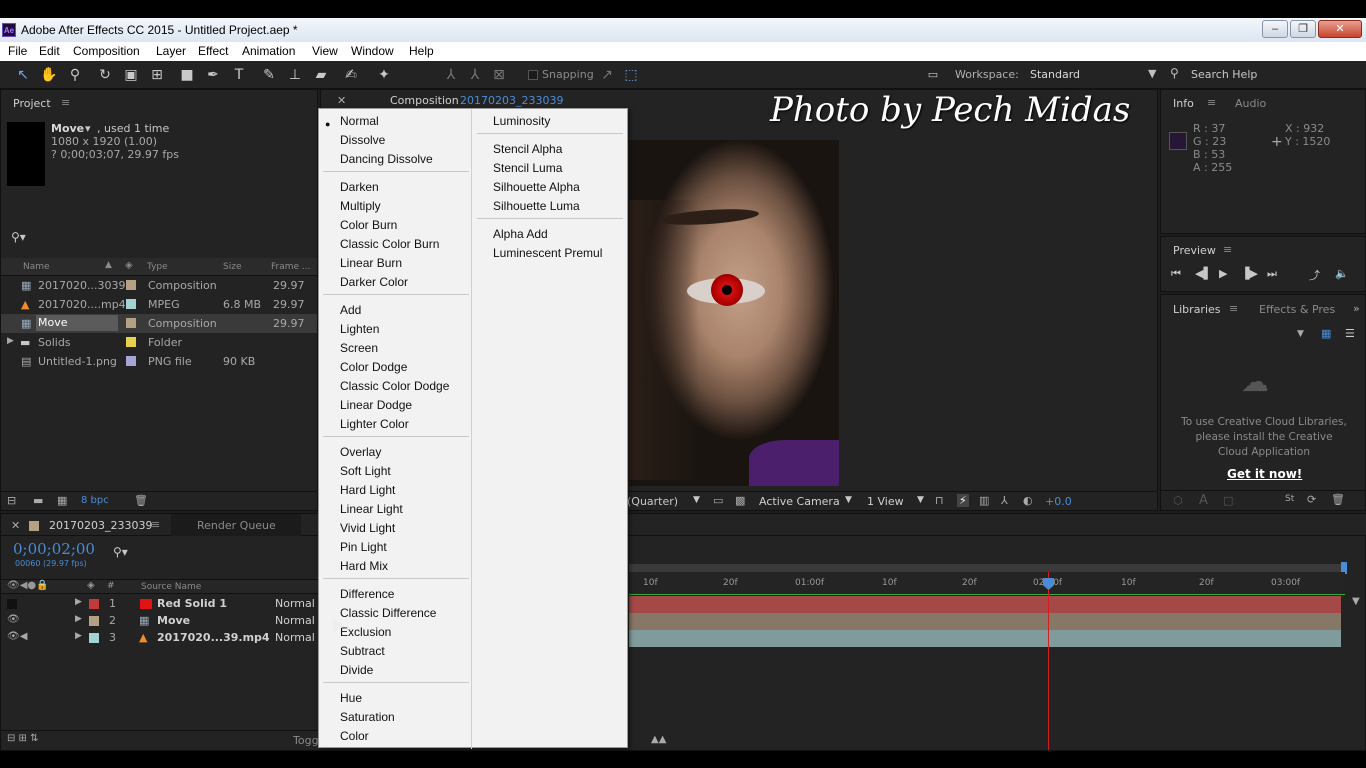 This screenshot has width=1366, height=768. I want to click on minimize-button: –, so click(1275, 29).